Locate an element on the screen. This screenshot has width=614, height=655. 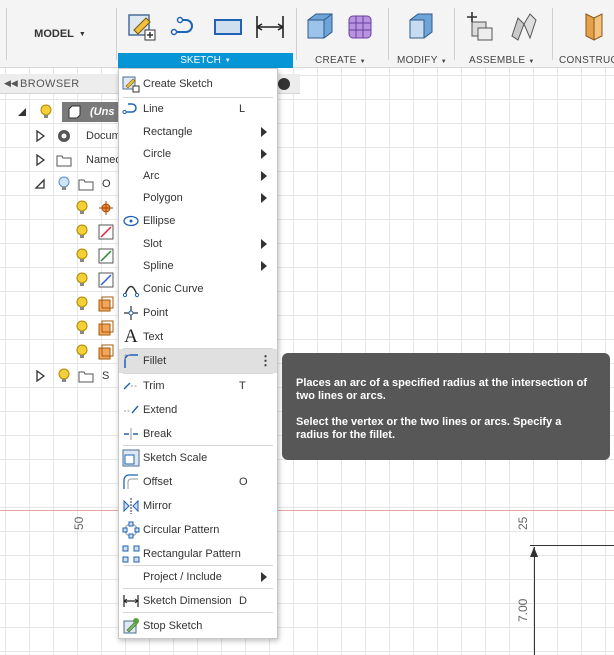
rectangle-icon is located at coordinates (228, 26).